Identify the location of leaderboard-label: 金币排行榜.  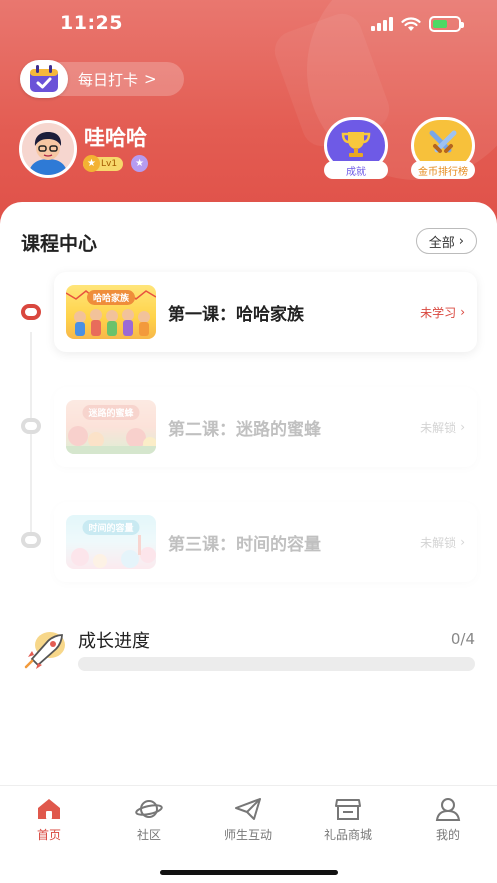
(443, 170).